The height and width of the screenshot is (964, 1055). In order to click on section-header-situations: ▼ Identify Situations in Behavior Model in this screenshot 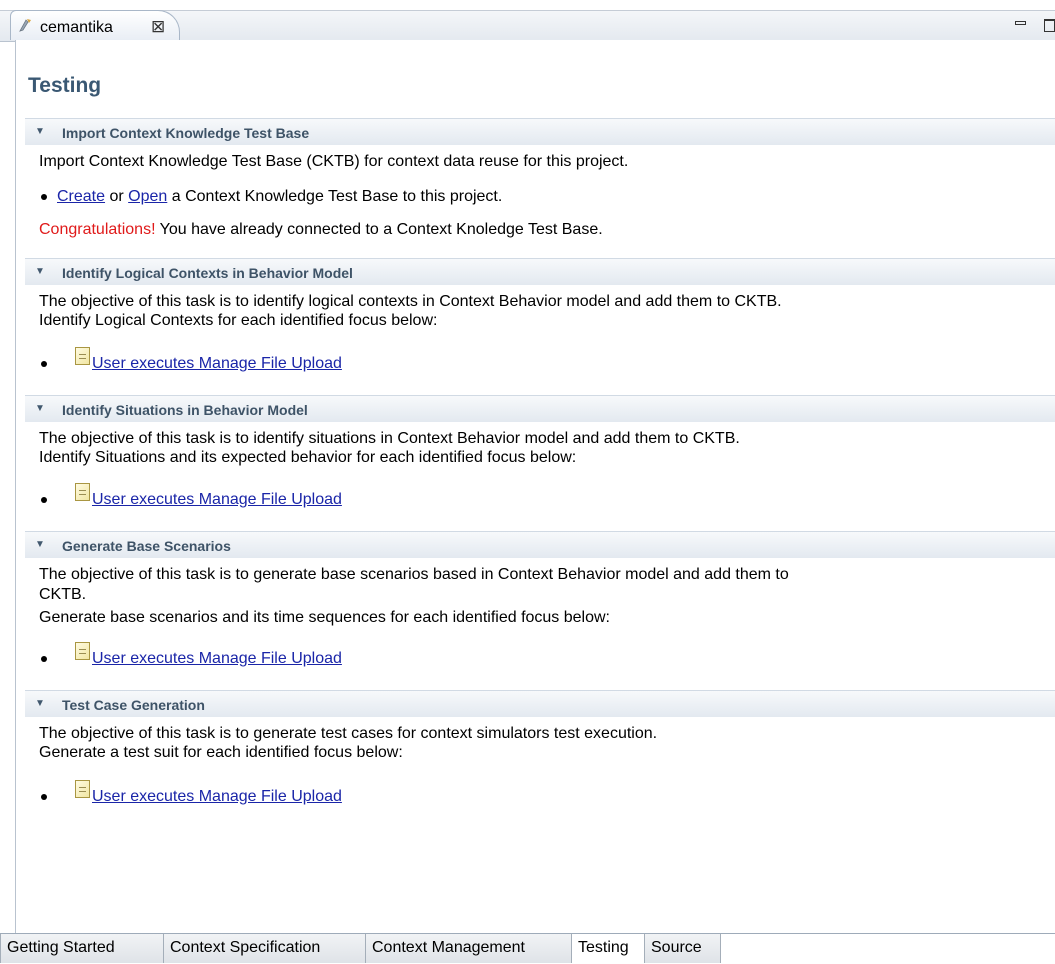, I will do `click(540, 408)`.